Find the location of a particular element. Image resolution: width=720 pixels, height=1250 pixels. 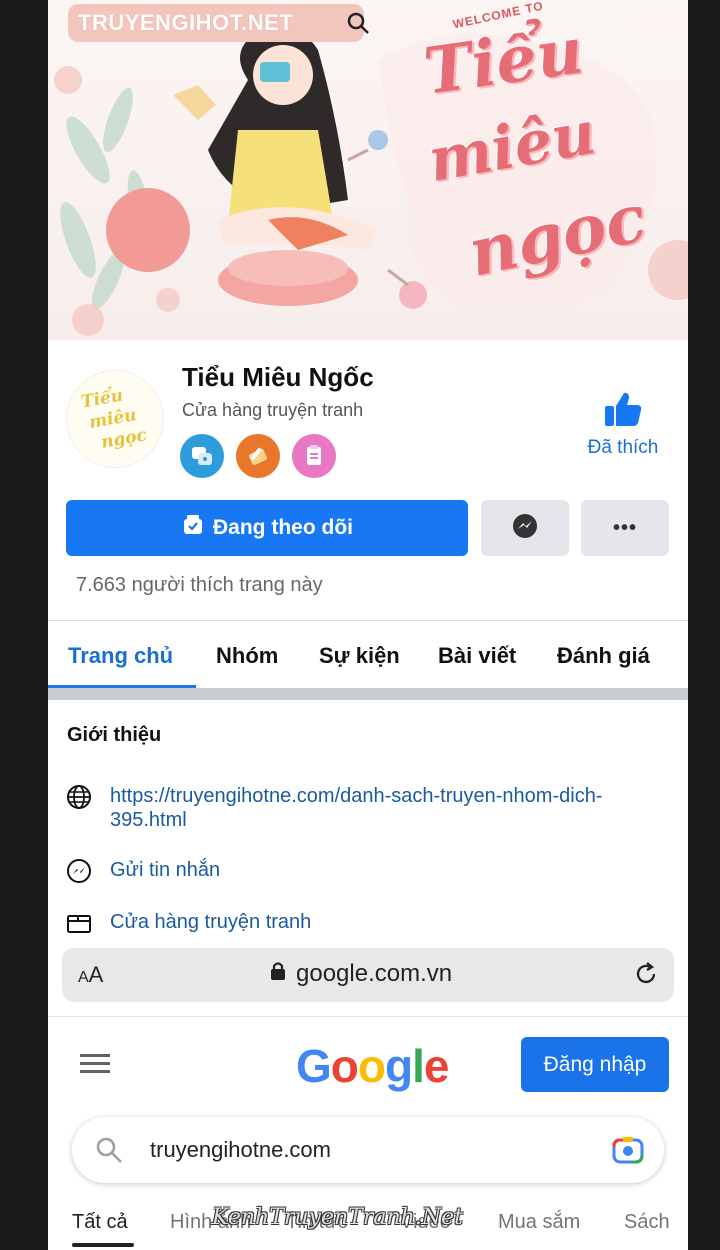

follow-icon is located at coordinates (193, 528).